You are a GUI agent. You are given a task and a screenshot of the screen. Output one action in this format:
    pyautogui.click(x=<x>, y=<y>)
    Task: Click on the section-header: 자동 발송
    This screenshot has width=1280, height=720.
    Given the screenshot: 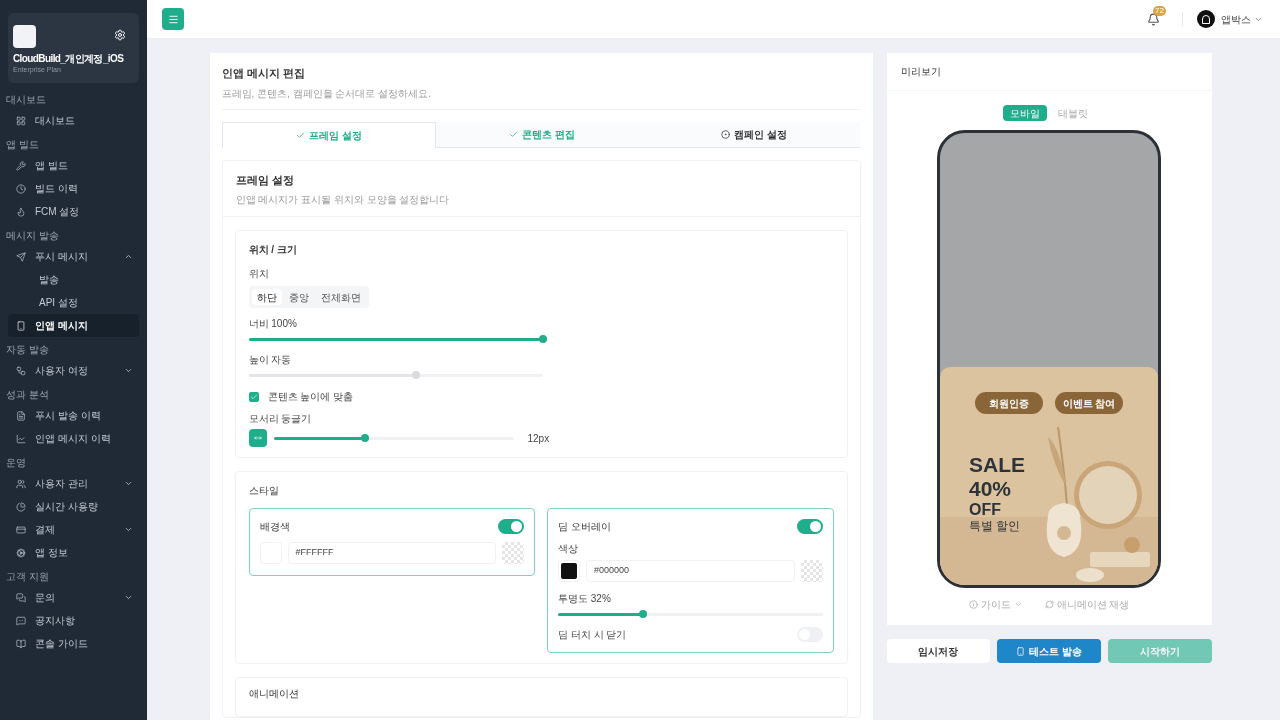 What is the action you would take?
    pyautogui.click(x=27, y=350)
    